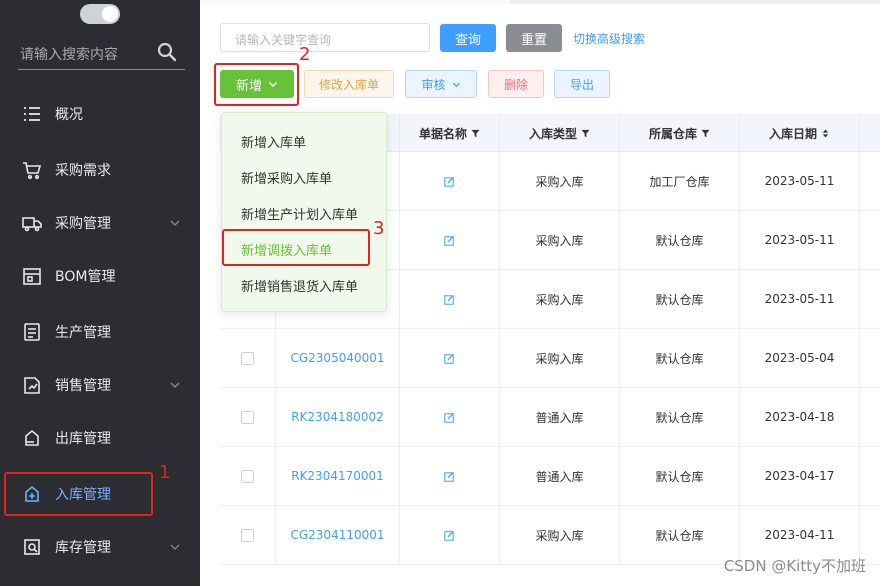 The image size is (880, 586). I want to click on sidebar-item-outbound: 出库管理, so click(100, 438).